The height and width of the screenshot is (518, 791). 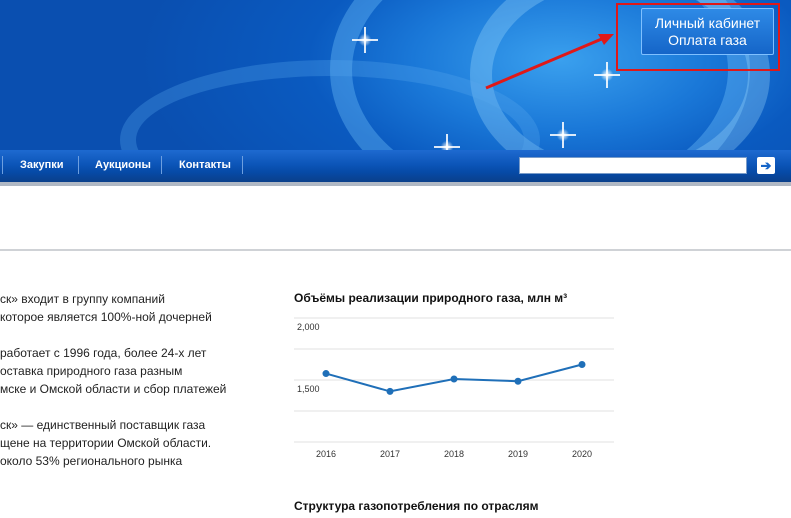 I want to click on x-tick-label: 2018, so click(x=454, y=454).